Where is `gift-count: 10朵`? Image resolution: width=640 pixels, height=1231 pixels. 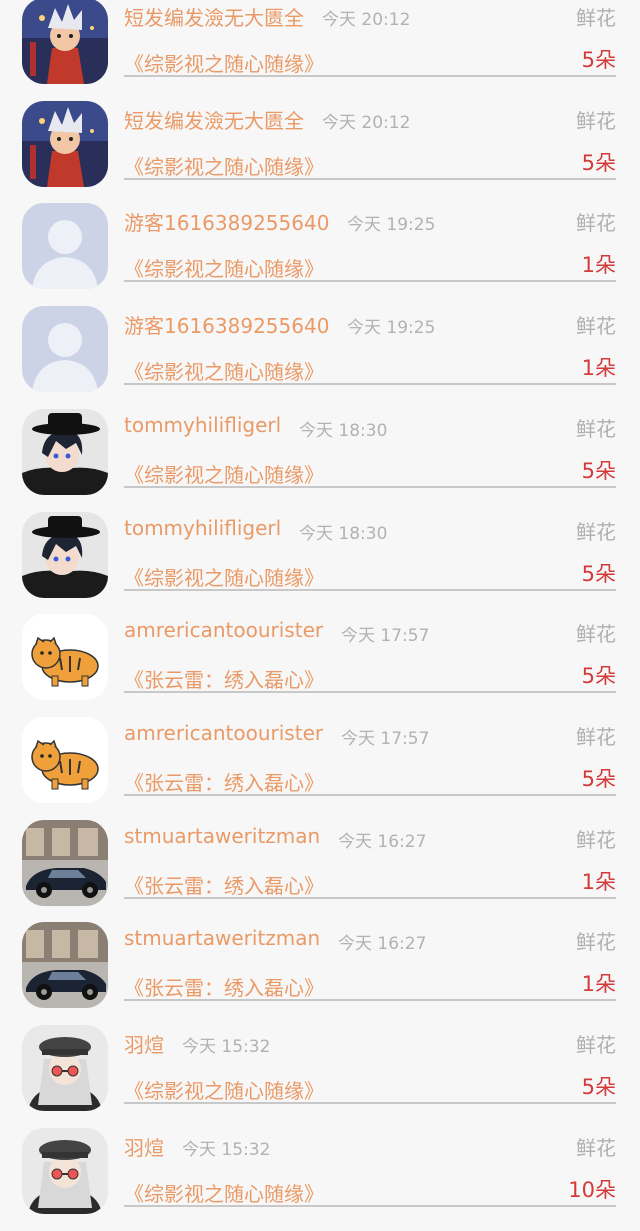 gift-count: 10朵 is located at coordinates (592, 1189).